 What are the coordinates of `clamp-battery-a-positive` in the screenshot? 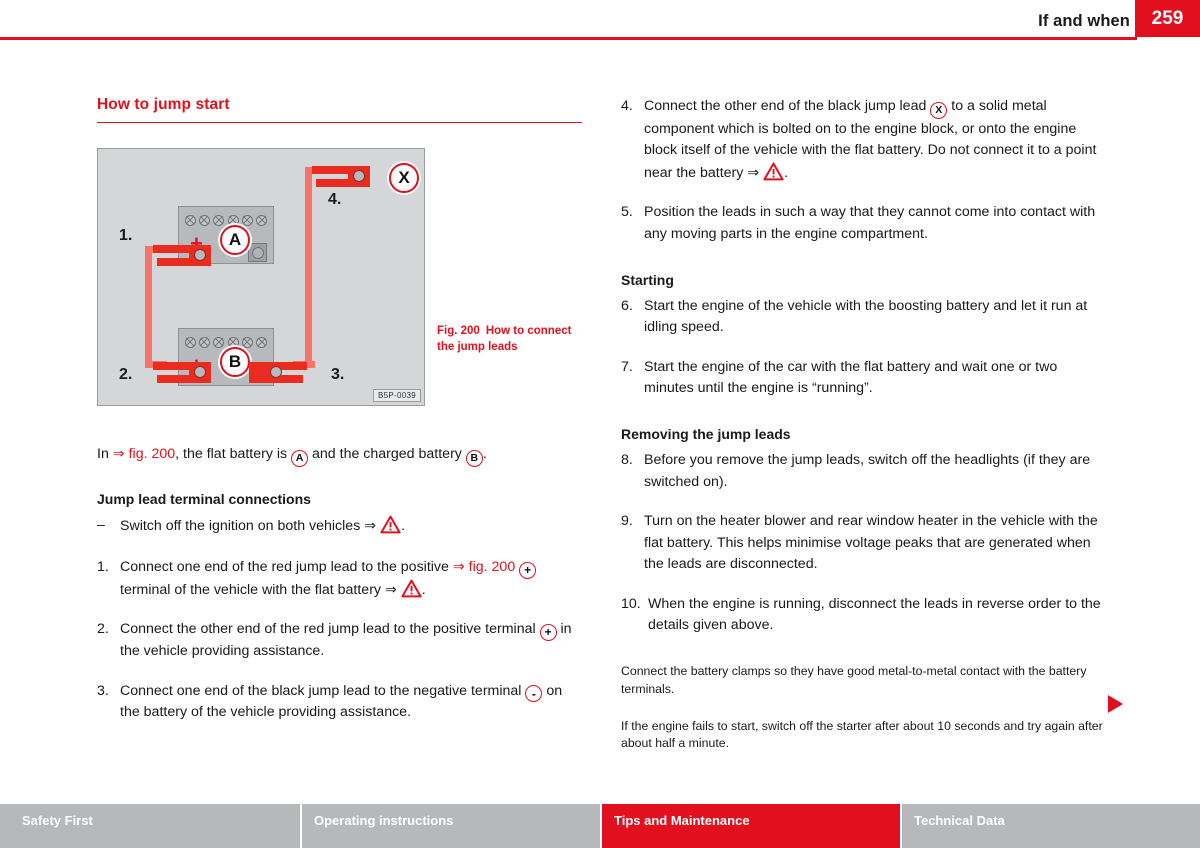 It's located at (184, 256).